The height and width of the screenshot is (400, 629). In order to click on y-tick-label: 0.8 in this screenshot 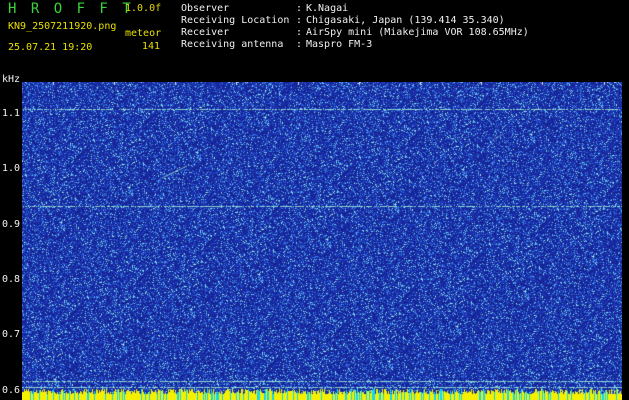, I will do `click(11, 280)`.